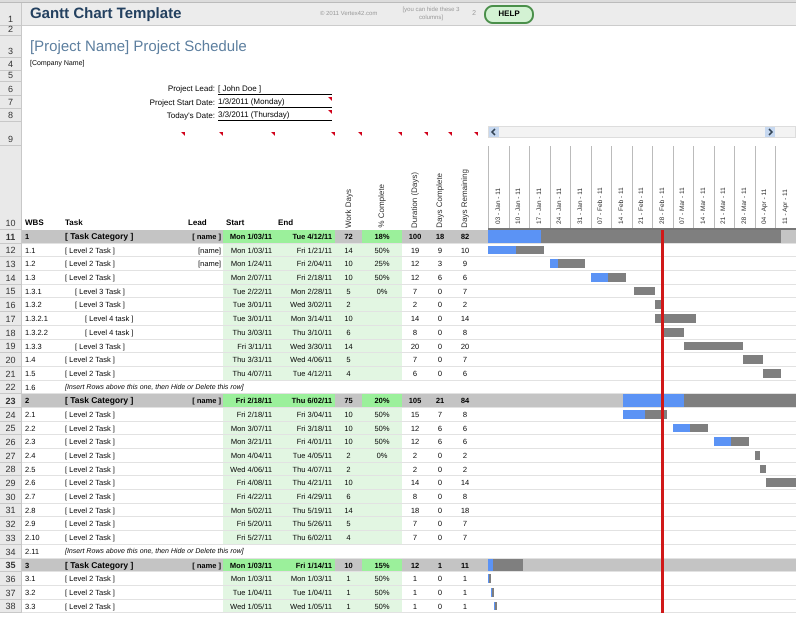 Image resolution: width=796 pixels, height=637 pixels. What do you see at coordinates (11, 483) in the screenshot?
I see `row-header: 29` at bounding box center [11, 483].